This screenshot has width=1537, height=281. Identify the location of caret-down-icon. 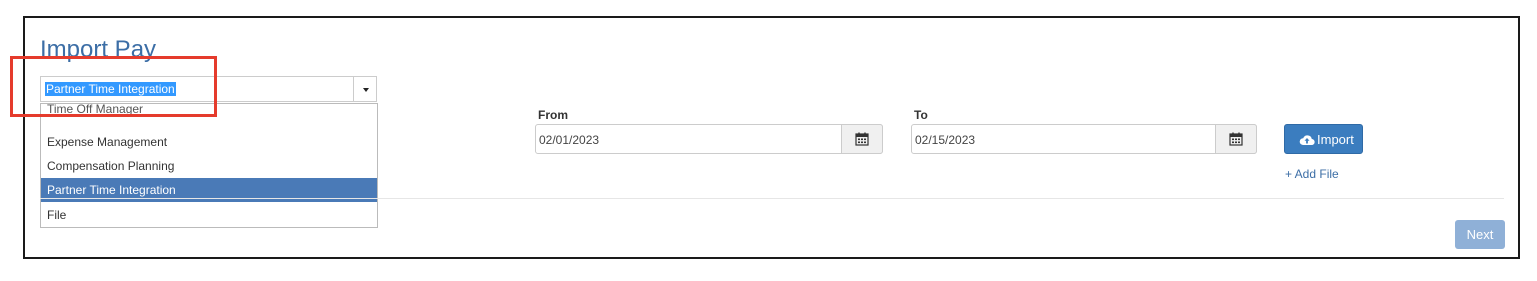
(366, 90).